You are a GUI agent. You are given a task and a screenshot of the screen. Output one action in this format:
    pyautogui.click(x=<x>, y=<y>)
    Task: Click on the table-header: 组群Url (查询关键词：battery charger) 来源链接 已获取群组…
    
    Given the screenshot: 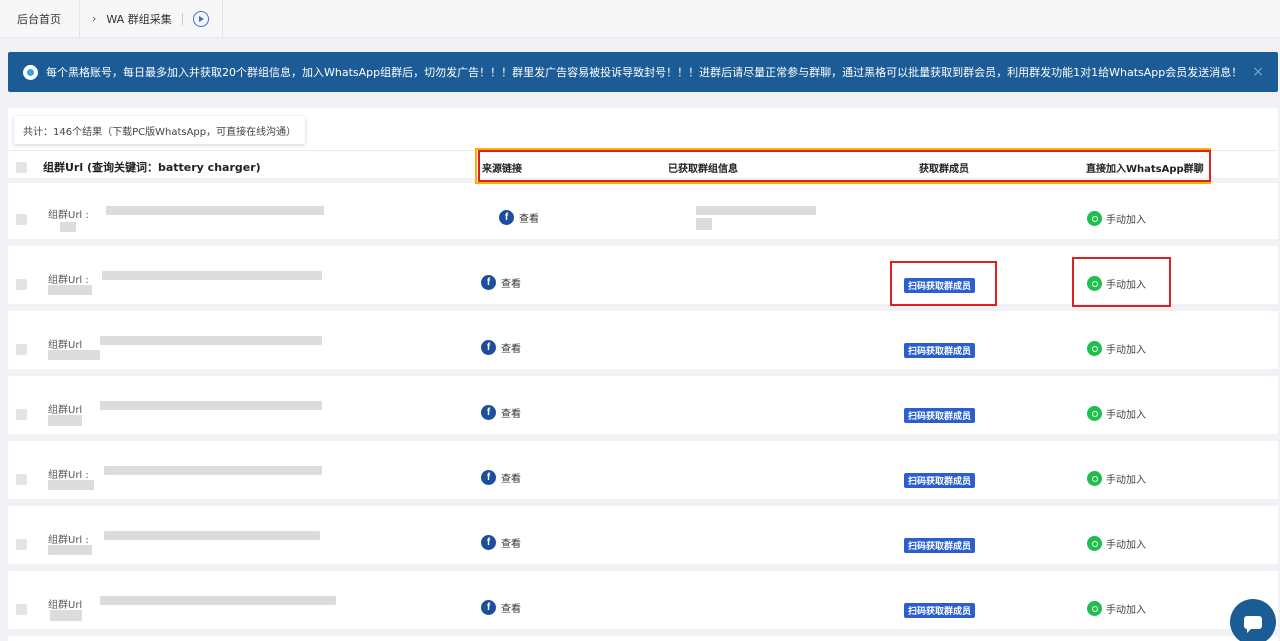 What is the action you would take?
    pyautogui.click(x=643, y=166)
    